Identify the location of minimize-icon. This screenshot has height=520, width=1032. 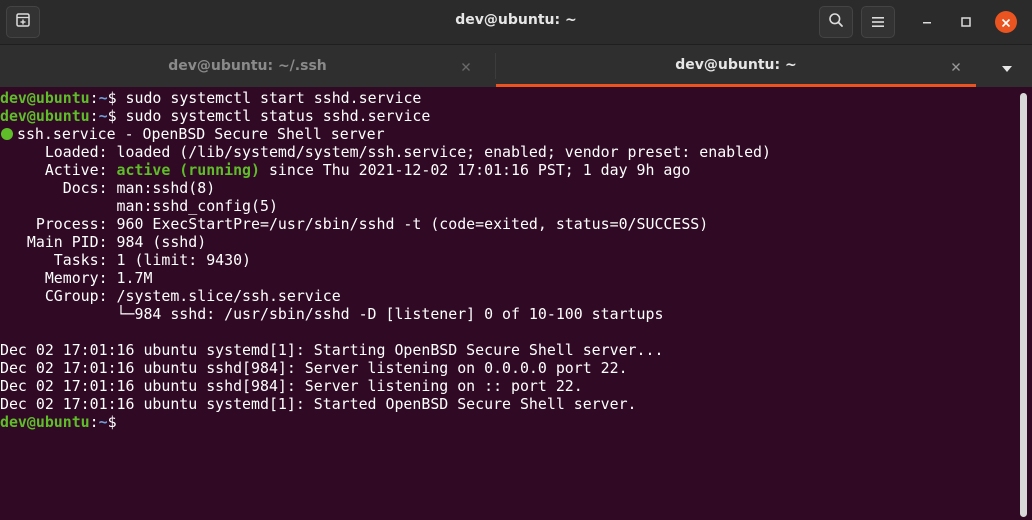
(927, 22).